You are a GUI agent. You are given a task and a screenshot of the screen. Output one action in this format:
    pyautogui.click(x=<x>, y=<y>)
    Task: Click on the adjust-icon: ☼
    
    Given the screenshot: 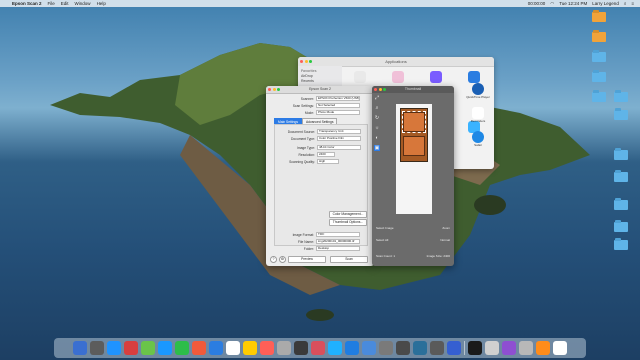 What is the action you would take?
    pyautogui.click(x=377, y=128)
    